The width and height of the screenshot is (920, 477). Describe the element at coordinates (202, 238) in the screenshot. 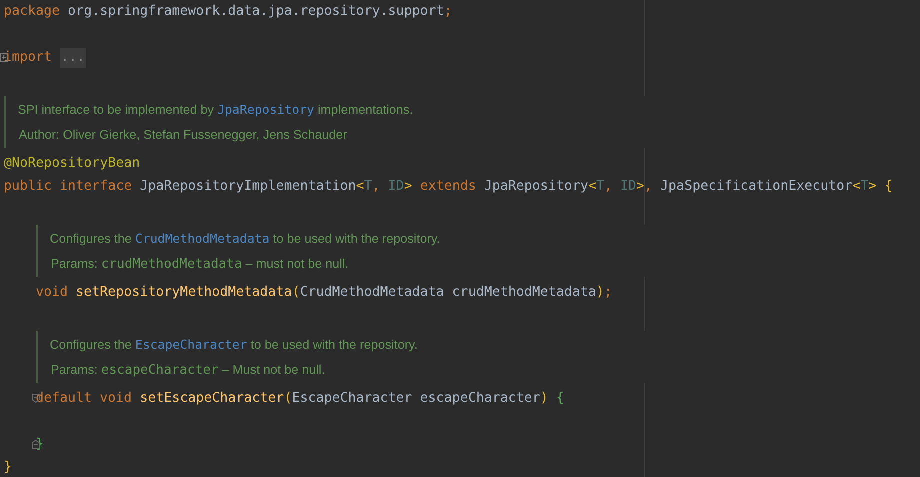

I see `doc-link: CrudMethodMetadata` at that location.